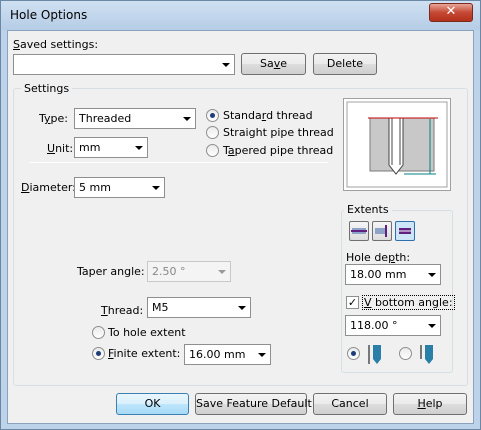 This screenshot has width=481, height=430. What do you see at coordinates (144, 353) in the screenshot?
I see `finite-extent-label: Finite extent:` at bounding box center [144, 353].